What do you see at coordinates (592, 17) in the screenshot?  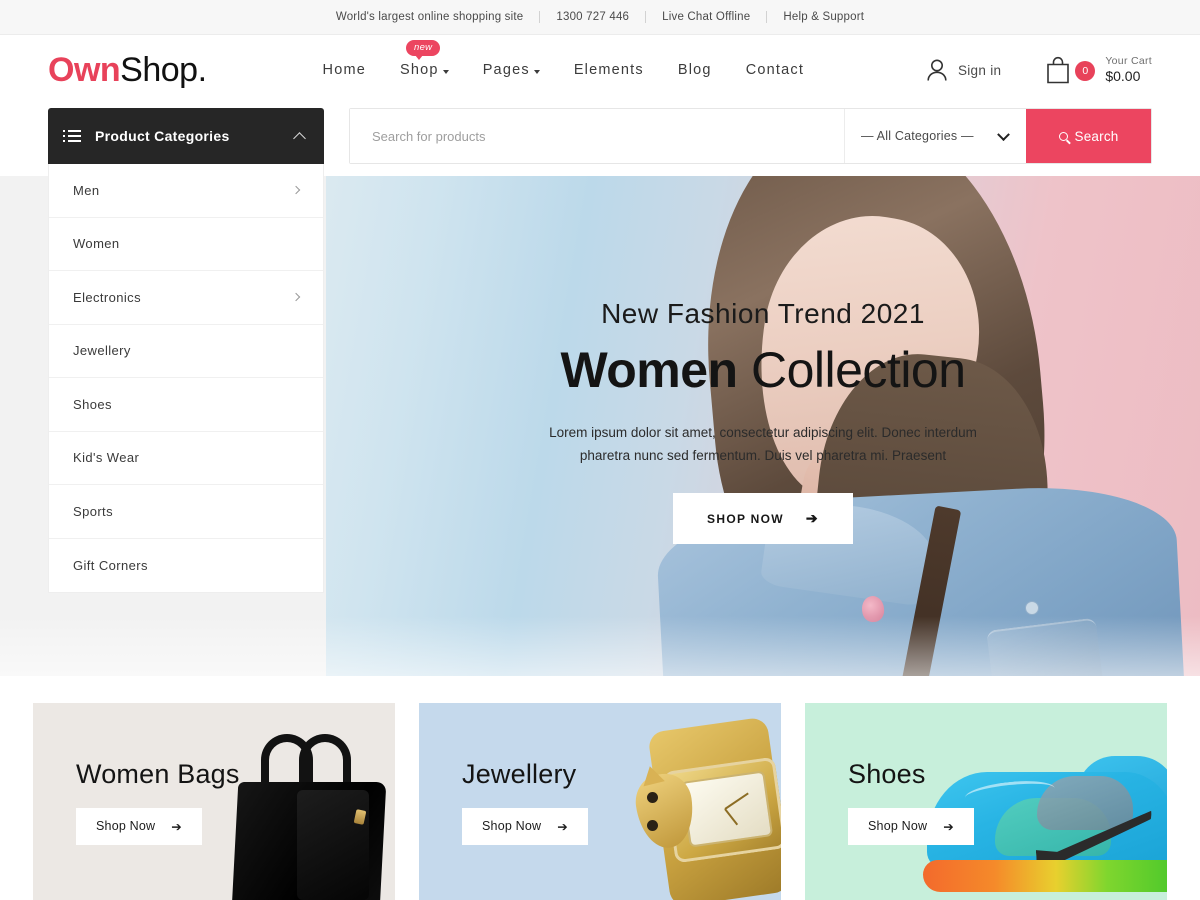 I see `topbar-phone: 1300 727 446` at bounding box center [592, 17].